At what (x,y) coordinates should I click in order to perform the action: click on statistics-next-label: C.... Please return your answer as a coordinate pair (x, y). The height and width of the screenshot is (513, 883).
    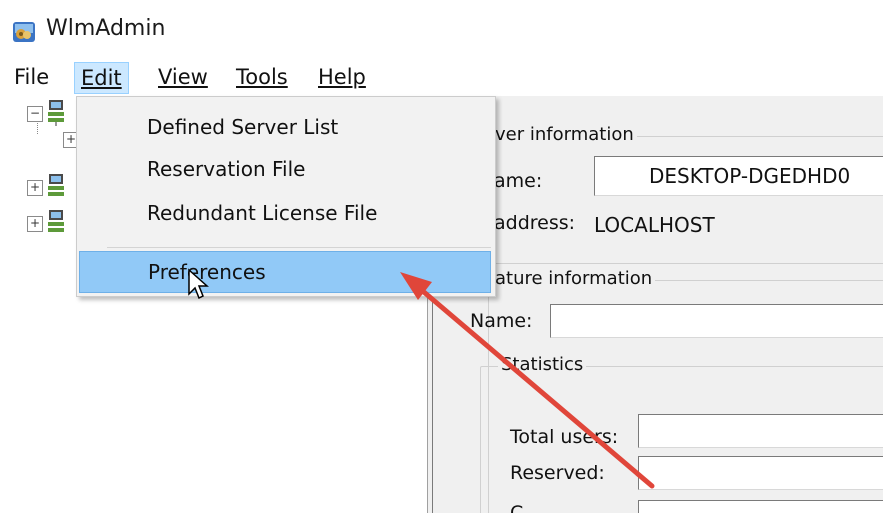
    Looking at the image, I should click on (526, 507).